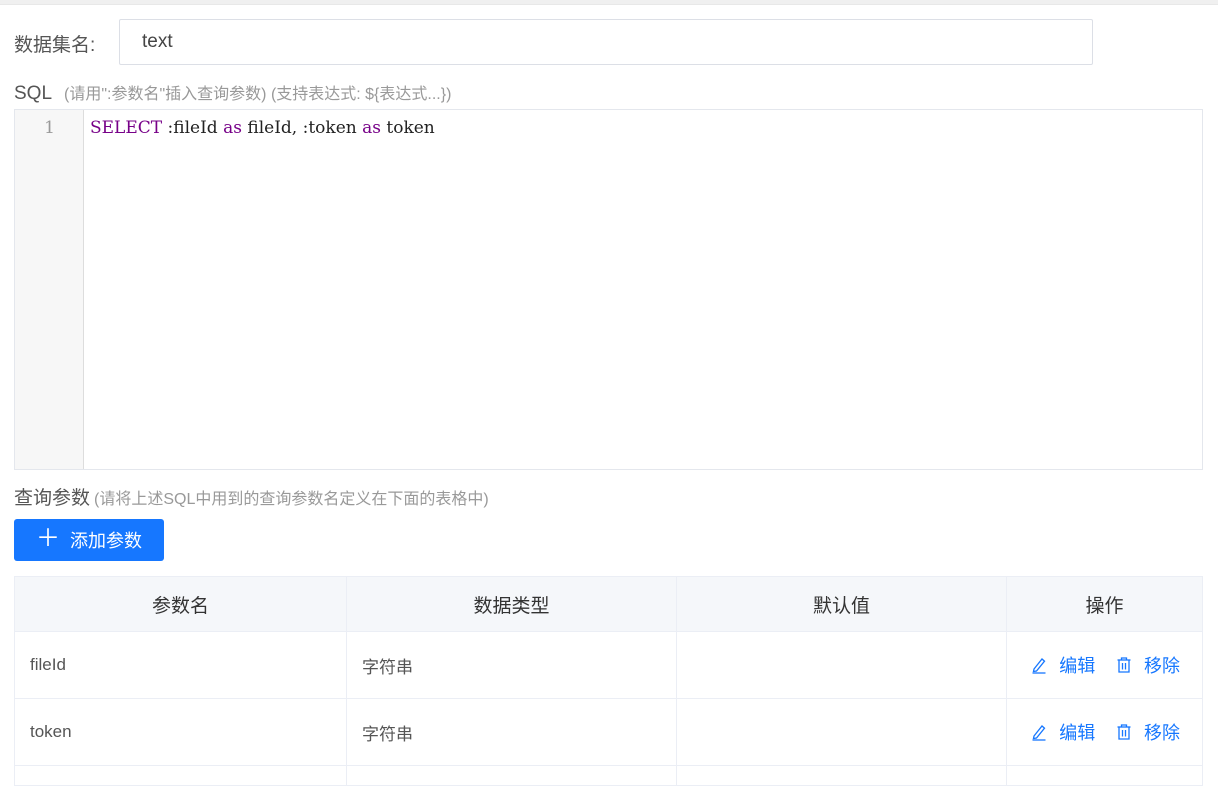 The width and height of the screenshot is (1218, 786). I want to click on plus-icon: ＋, so click(48, 538).